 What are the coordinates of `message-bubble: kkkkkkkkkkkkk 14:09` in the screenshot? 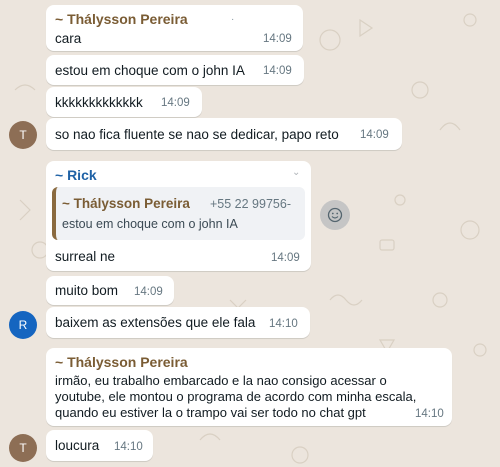 It's located at (124, 102).